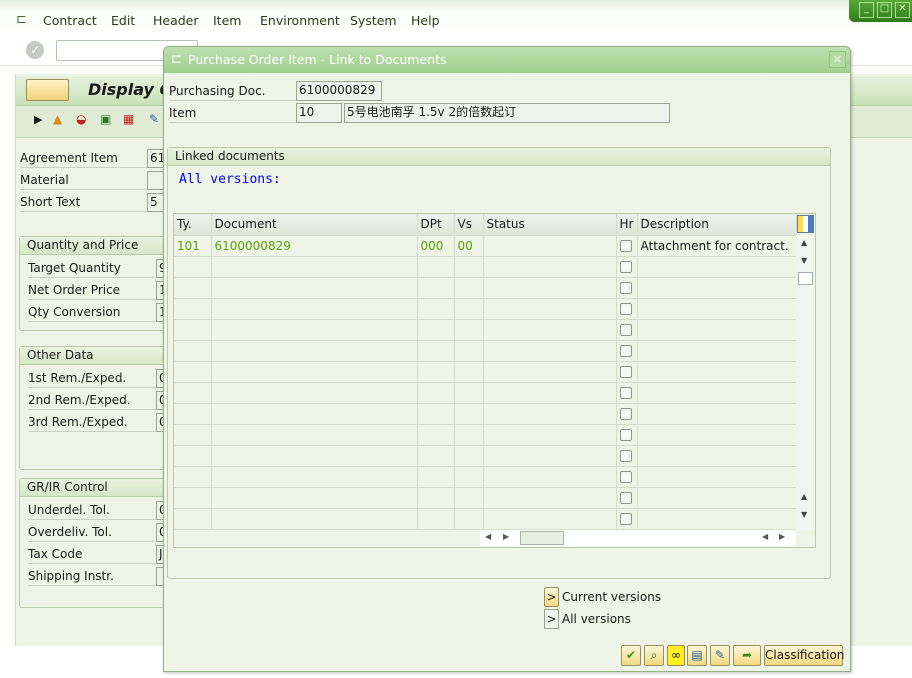  I want to click on all-versions-button: >, so click(551, 619).